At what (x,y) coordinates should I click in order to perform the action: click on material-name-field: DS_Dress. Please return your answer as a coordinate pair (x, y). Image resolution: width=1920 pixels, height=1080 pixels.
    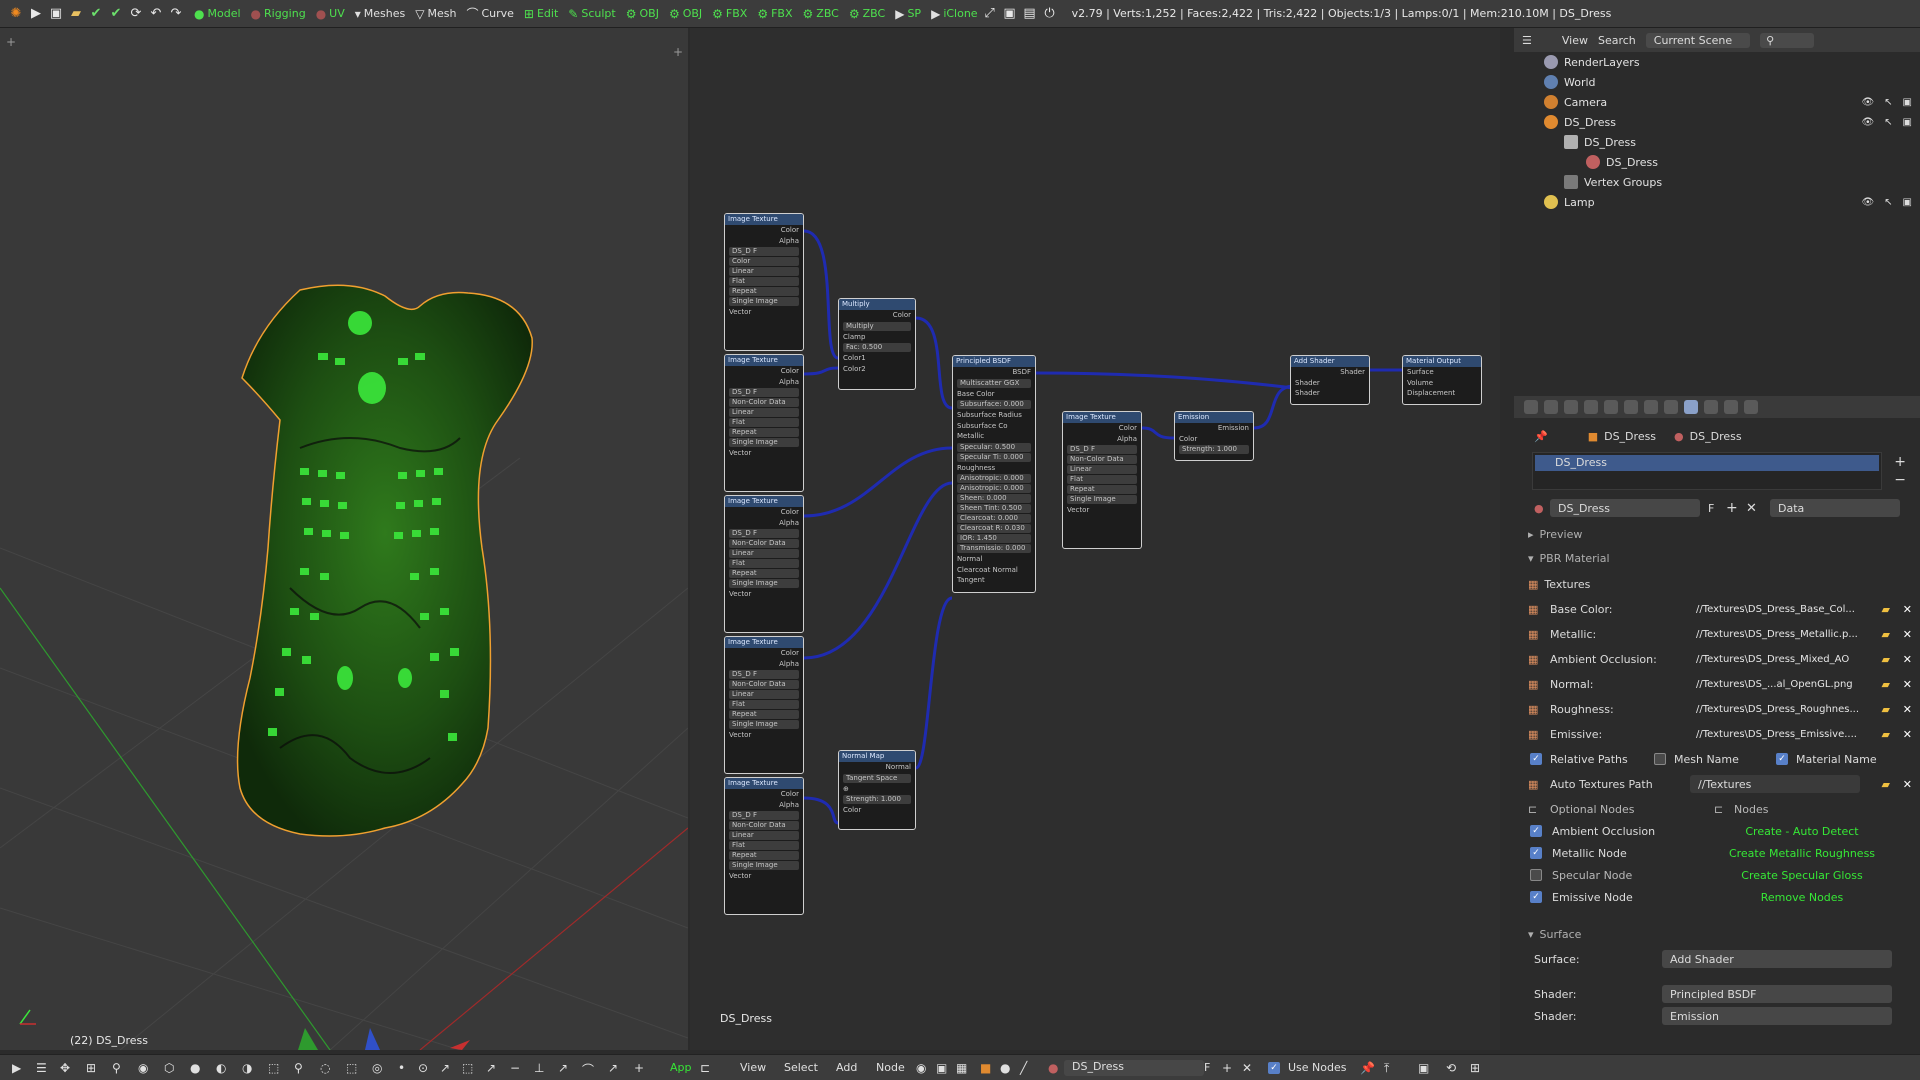
    Looking at the image, I should click on (1625, 508).